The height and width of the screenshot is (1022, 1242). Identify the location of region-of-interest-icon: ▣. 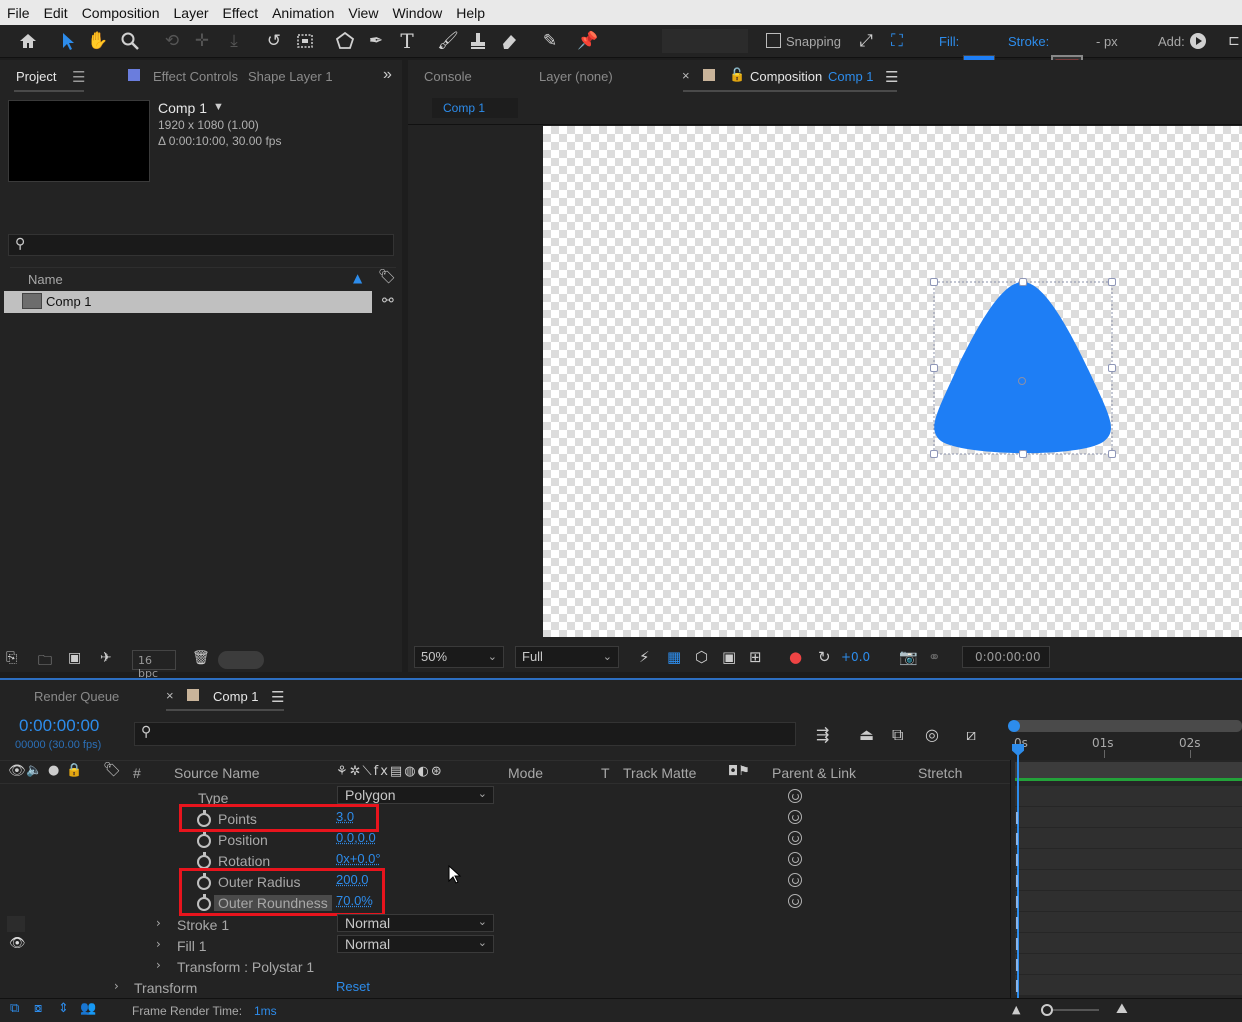
(729, 657).